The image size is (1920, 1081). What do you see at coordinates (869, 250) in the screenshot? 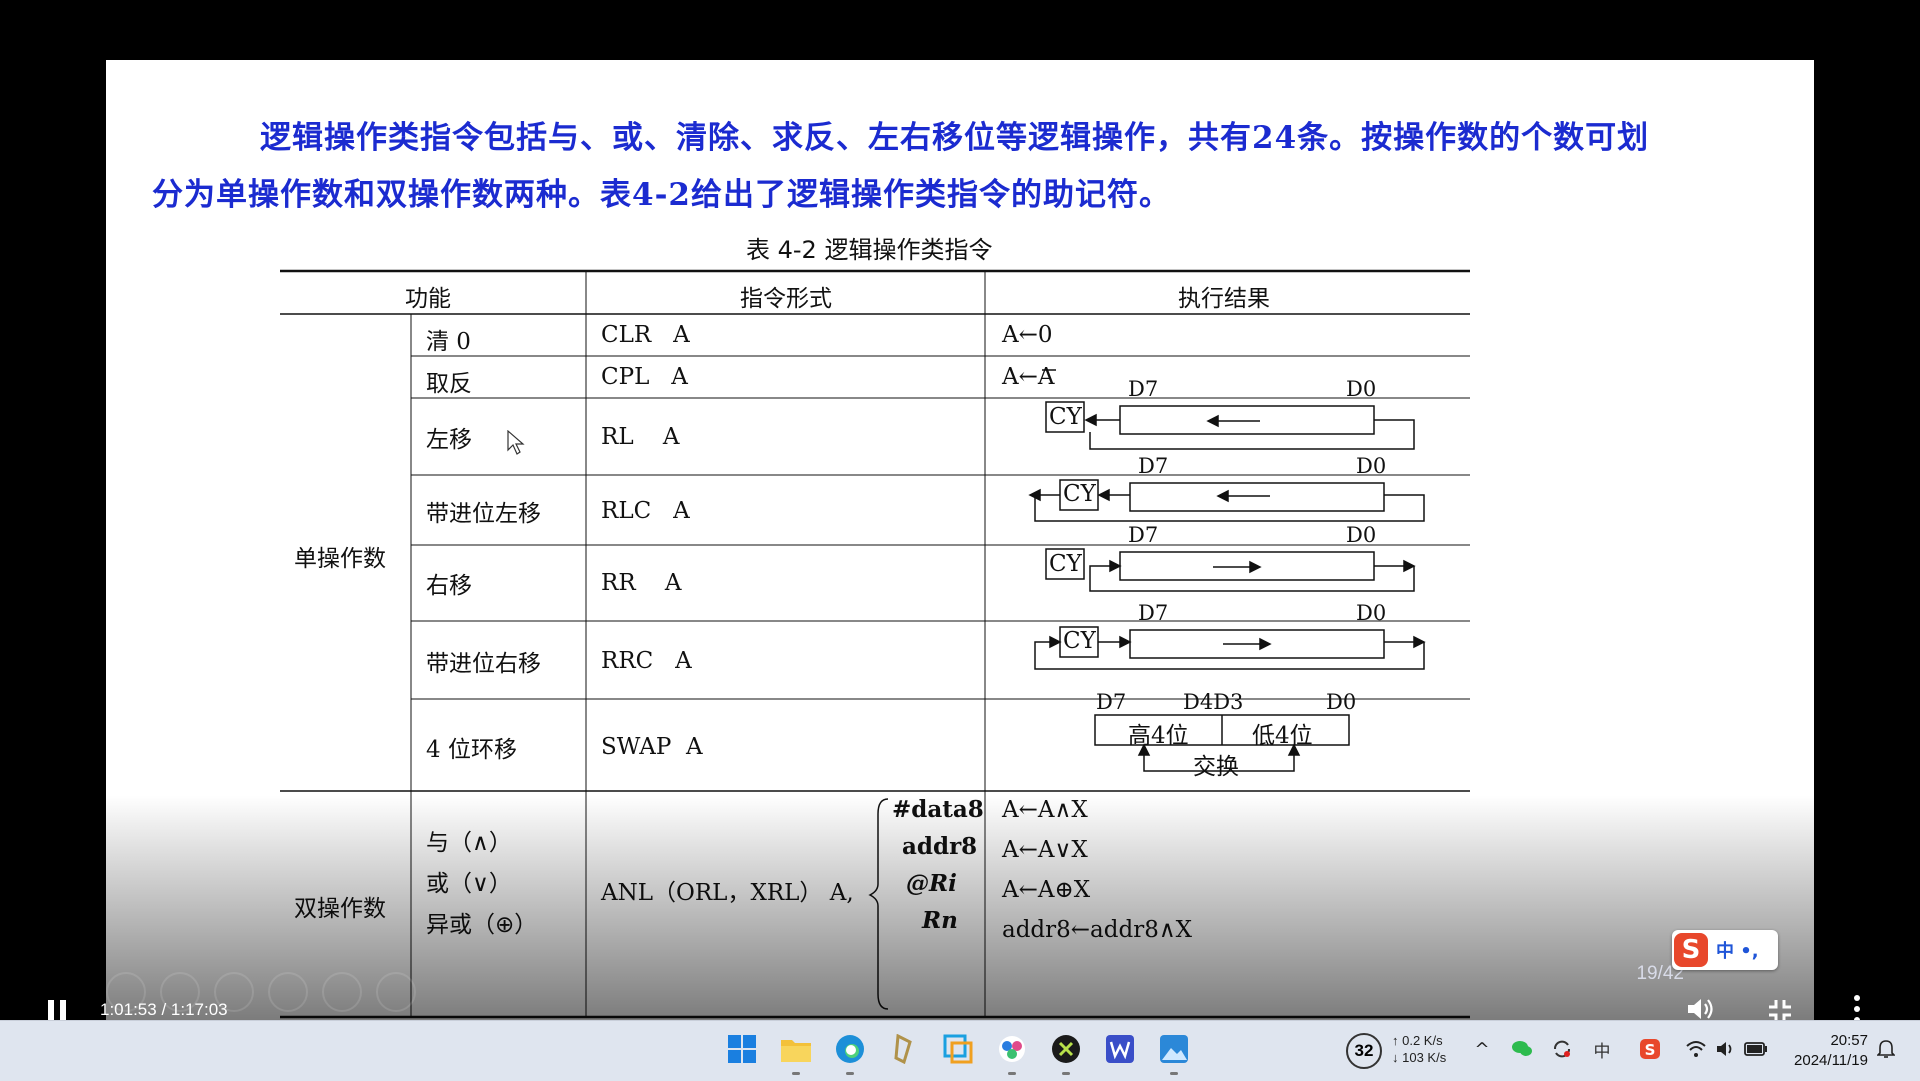
I see `table-caption: 表 4-2 逻辑操作类指令` at bounding box center [869, 250].